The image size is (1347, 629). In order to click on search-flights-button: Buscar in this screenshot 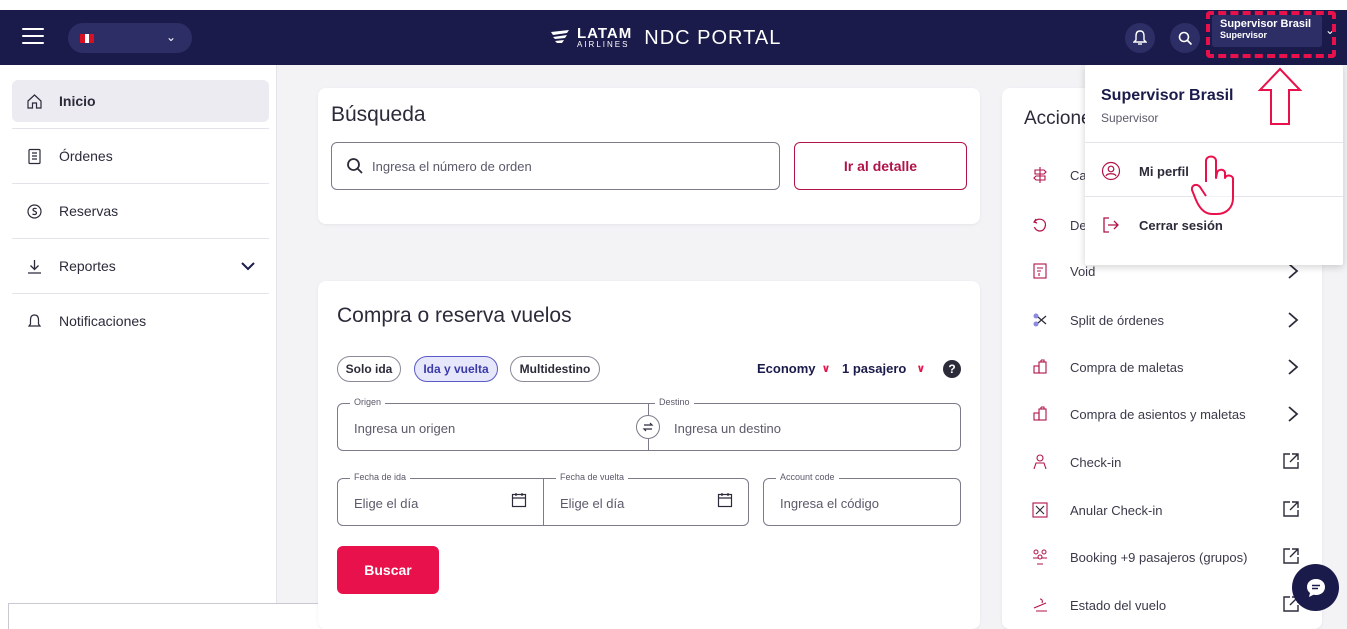, I will do `click(388, 570)`.